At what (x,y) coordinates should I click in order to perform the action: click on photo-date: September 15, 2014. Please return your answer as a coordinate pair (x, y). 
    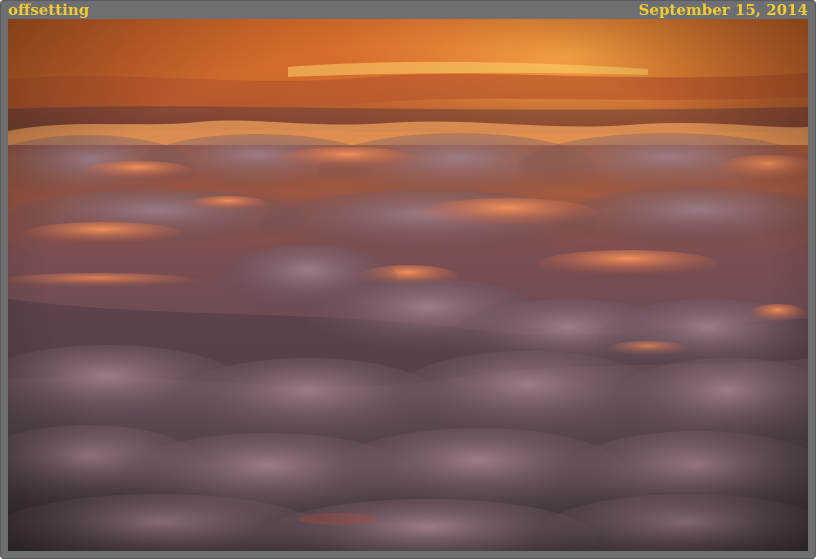
    Looking at the image, I should click on (723, 10).